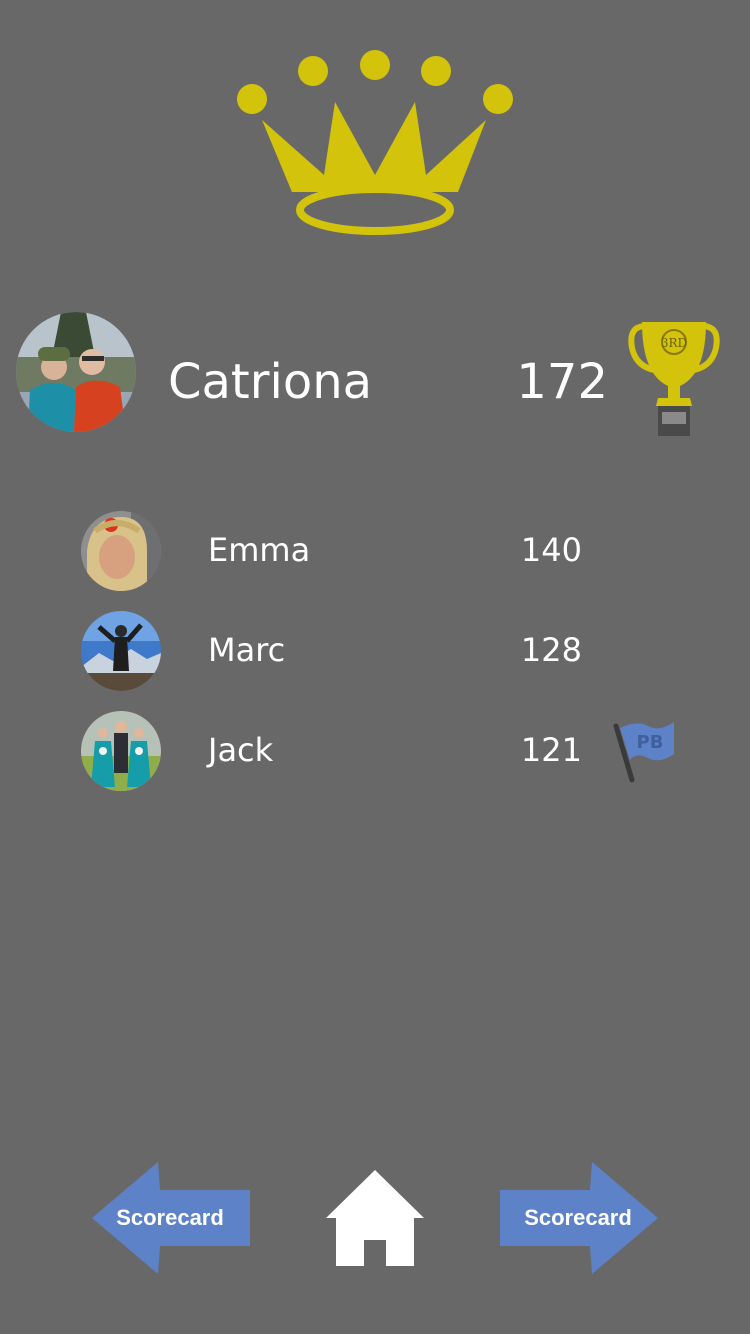 Image resolution: width=750 pixels, height=1334 pixels. I want to click on player-score: 128, so click(551, 650).